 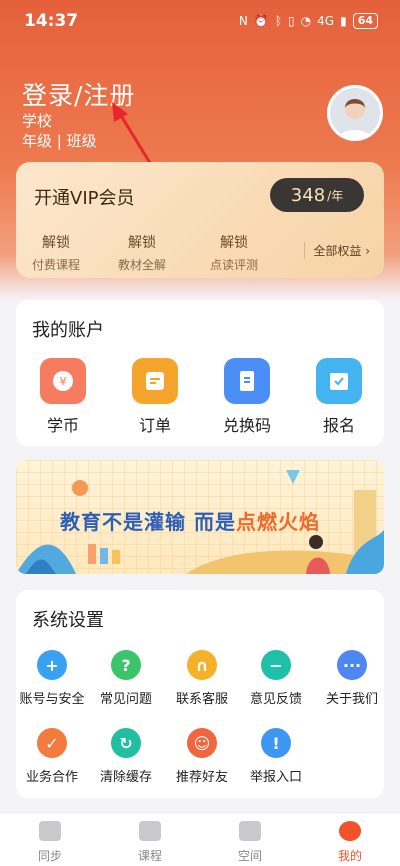 What do you see at coordinates (202, 665) in the screenshot?
I see `headset-icon: ∩` at bounding box center [202, 665].